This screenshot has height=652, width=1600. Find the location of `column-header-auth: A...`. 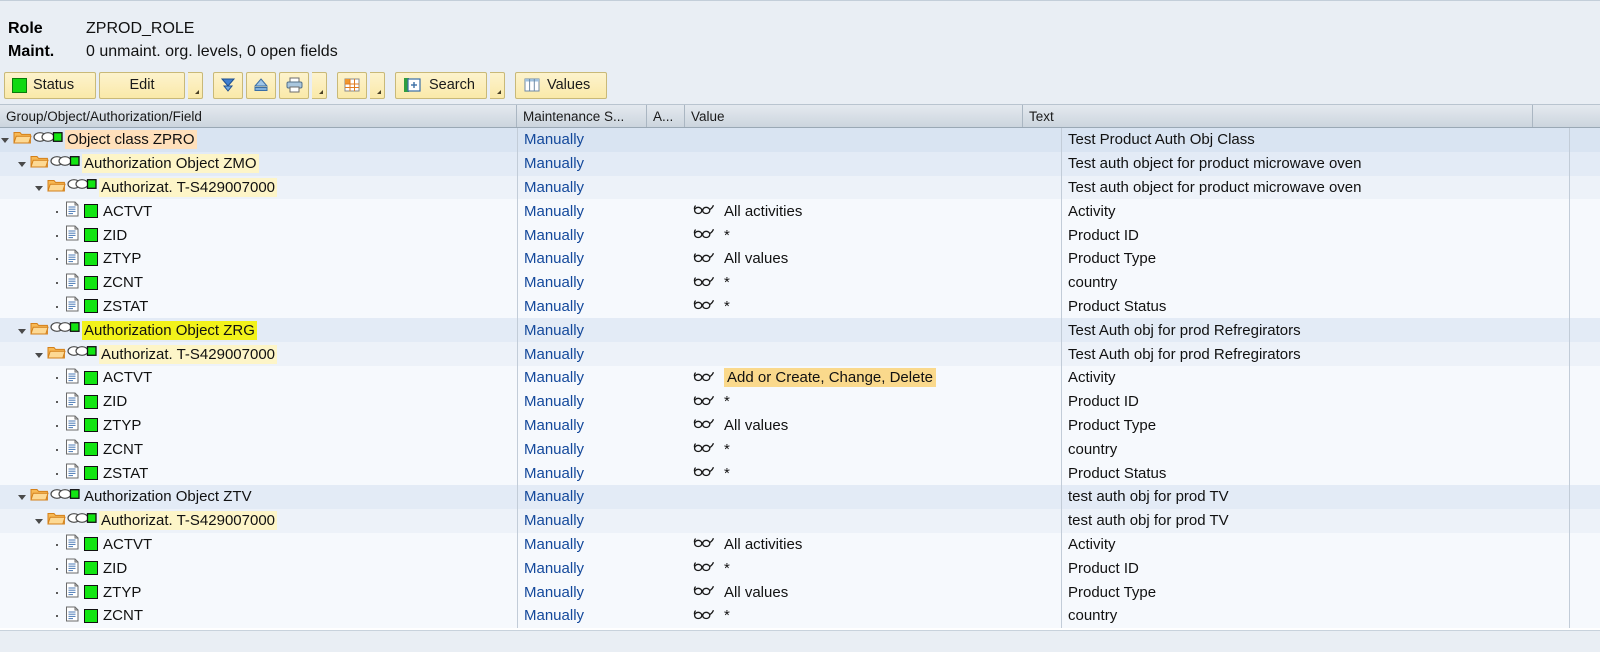

column-header-auth: A... is located at coordinates (666, 116).